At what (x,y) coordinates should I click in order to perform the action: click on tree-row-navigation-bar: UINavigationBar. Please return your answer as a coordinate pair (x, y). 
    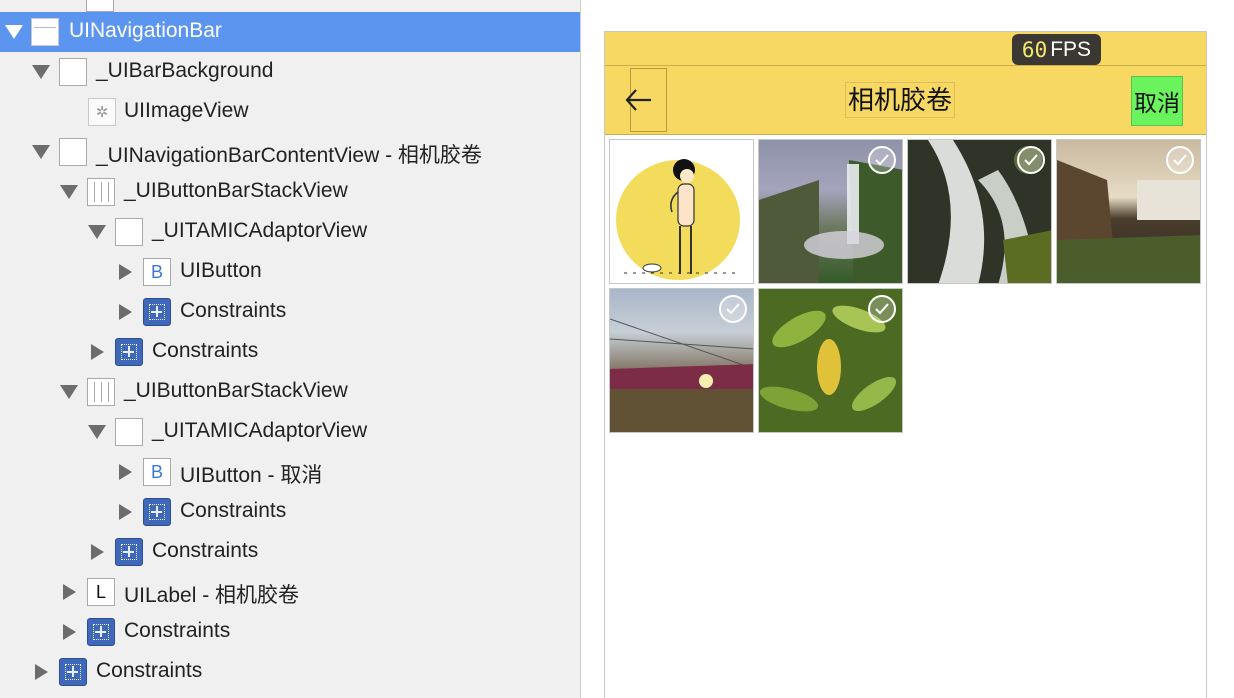
    Looking at the image, I should click on (290, 32).